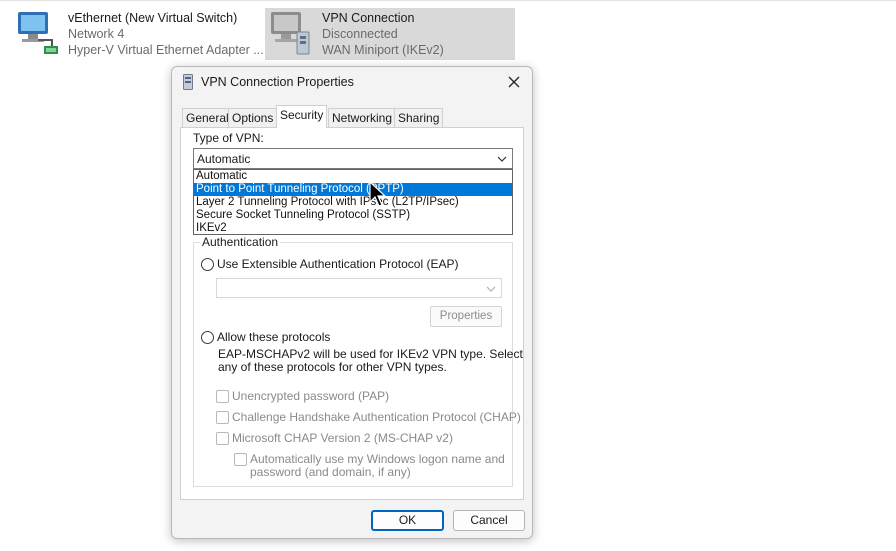 This screenshot has height=551, width=896. What do you see at coordinates (353, 158) in the screenshot?
I see `vpn-type-select: Automatic` at bounding box center [353, 158].